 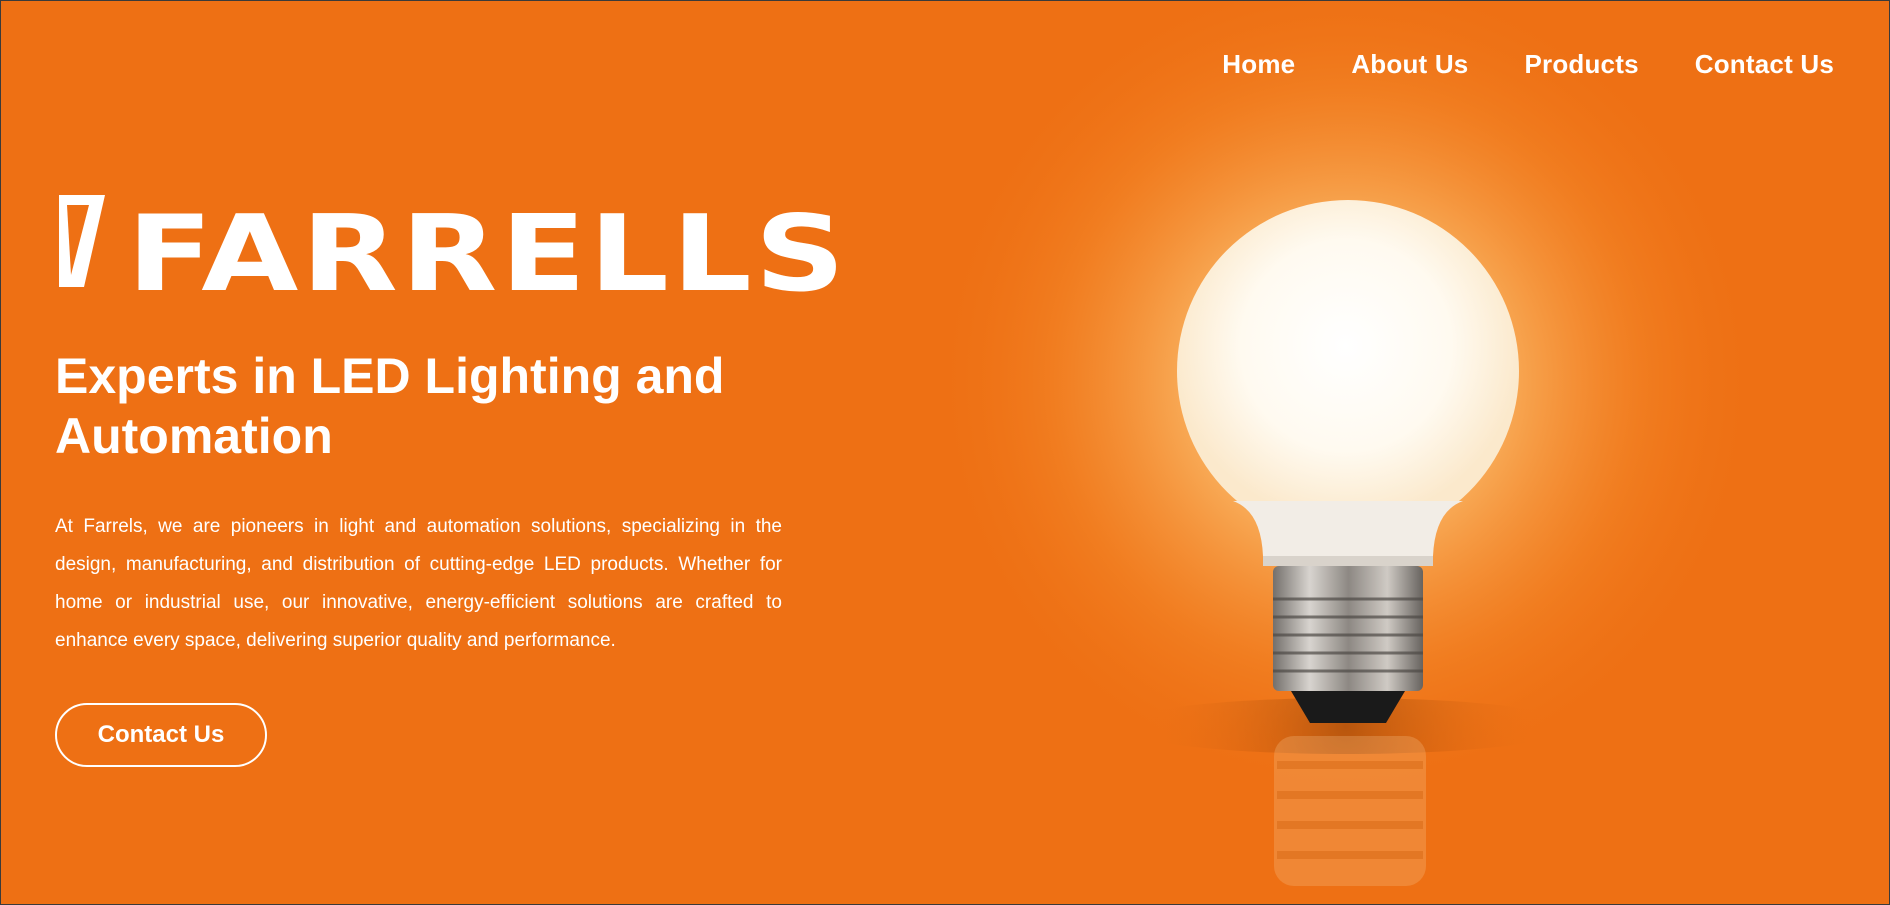 What do you see at coordinates (1258, 64) in the screenshot?
I see `nav-home-link: Home` at bounding box center [1258, 64].